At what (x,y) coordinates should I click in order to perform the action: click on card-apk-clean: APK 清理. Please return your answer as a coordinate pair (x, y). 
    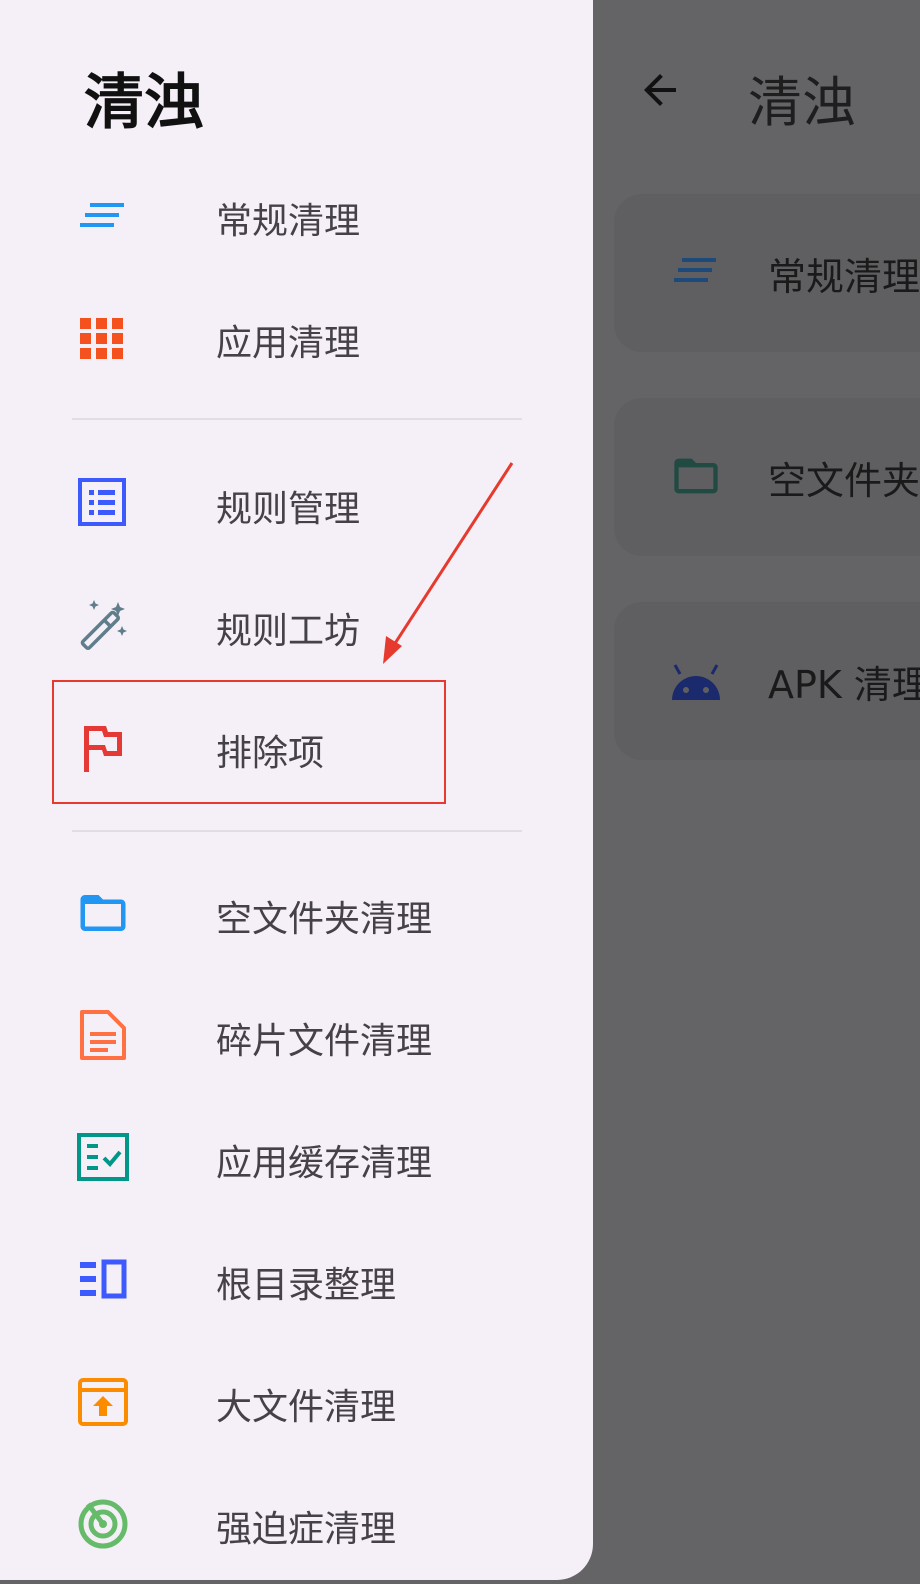
    Looking at the image, I should click on (767, 681).